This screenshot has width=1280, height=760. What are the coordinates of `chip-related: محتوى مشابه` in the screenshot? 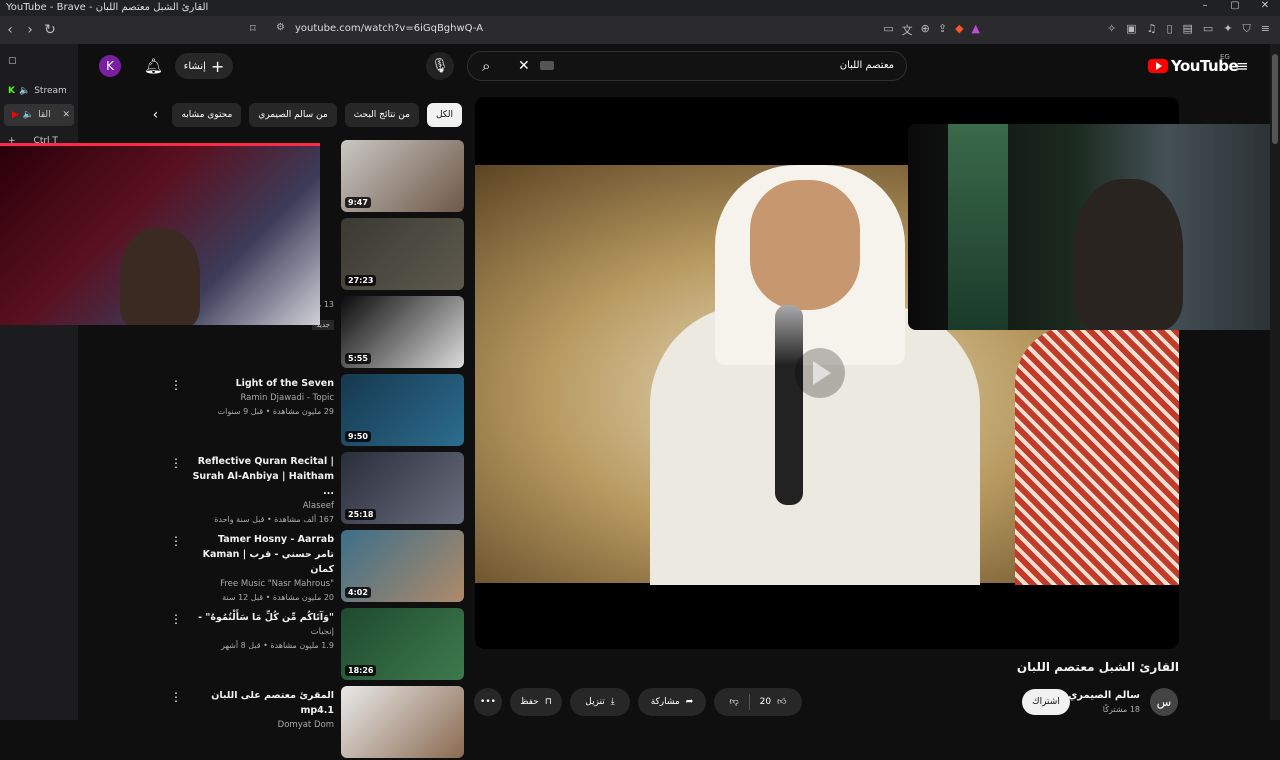 It's located at (207, 115).